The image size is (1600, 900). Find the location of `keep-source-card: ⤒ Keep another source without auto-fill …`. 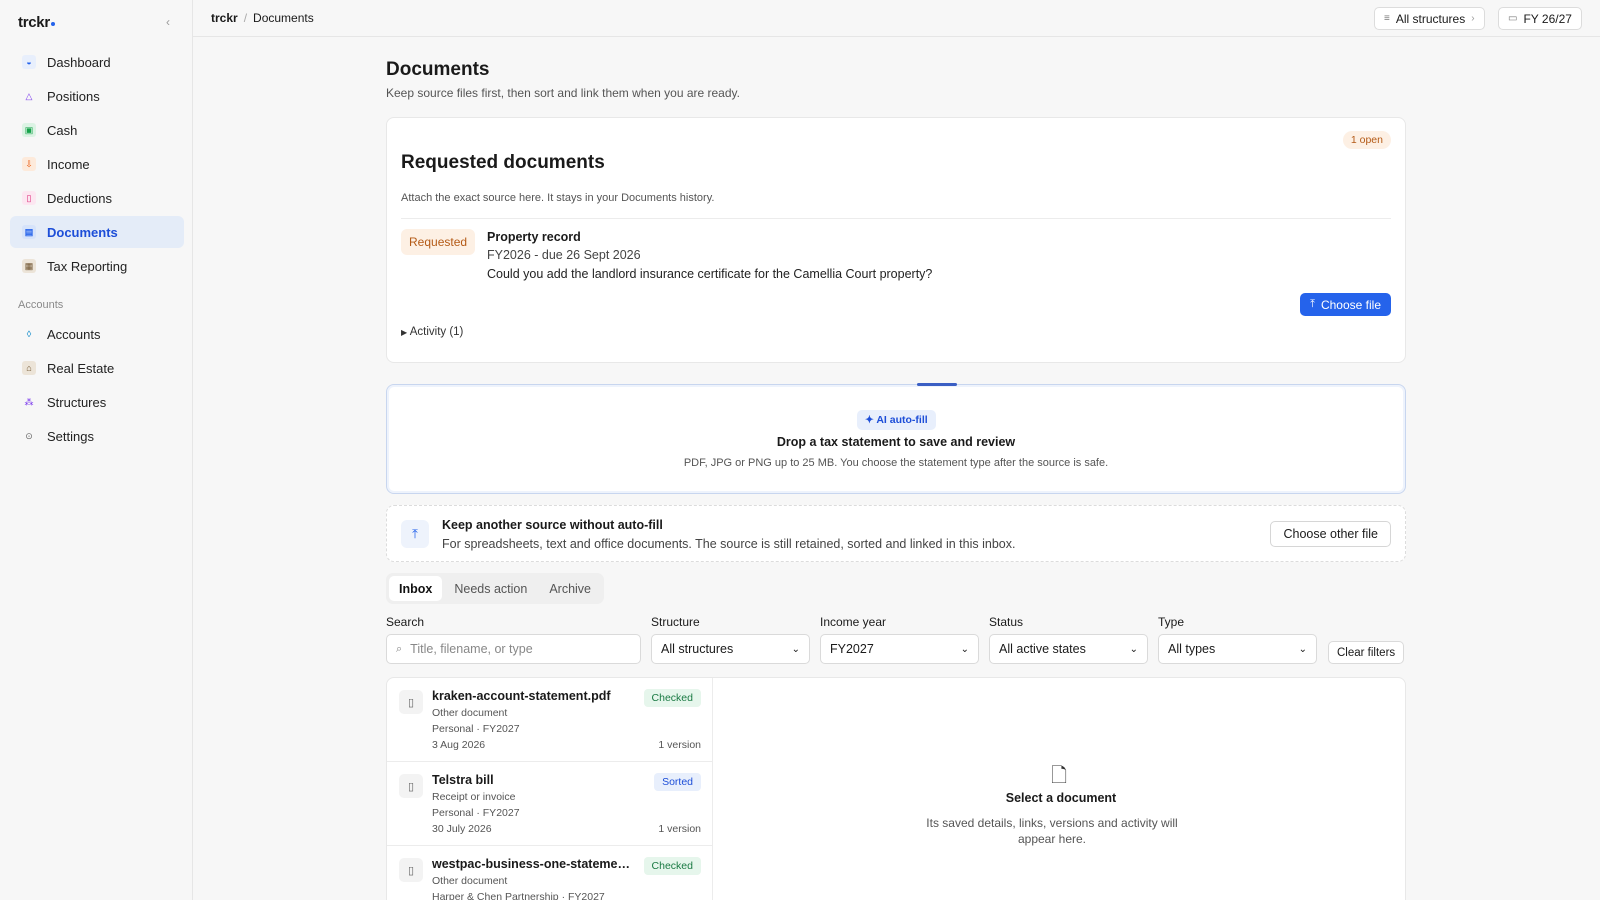

keep-source-card: ⤒ Keep another source without auto-fill … is located at coordinates (896, 533).